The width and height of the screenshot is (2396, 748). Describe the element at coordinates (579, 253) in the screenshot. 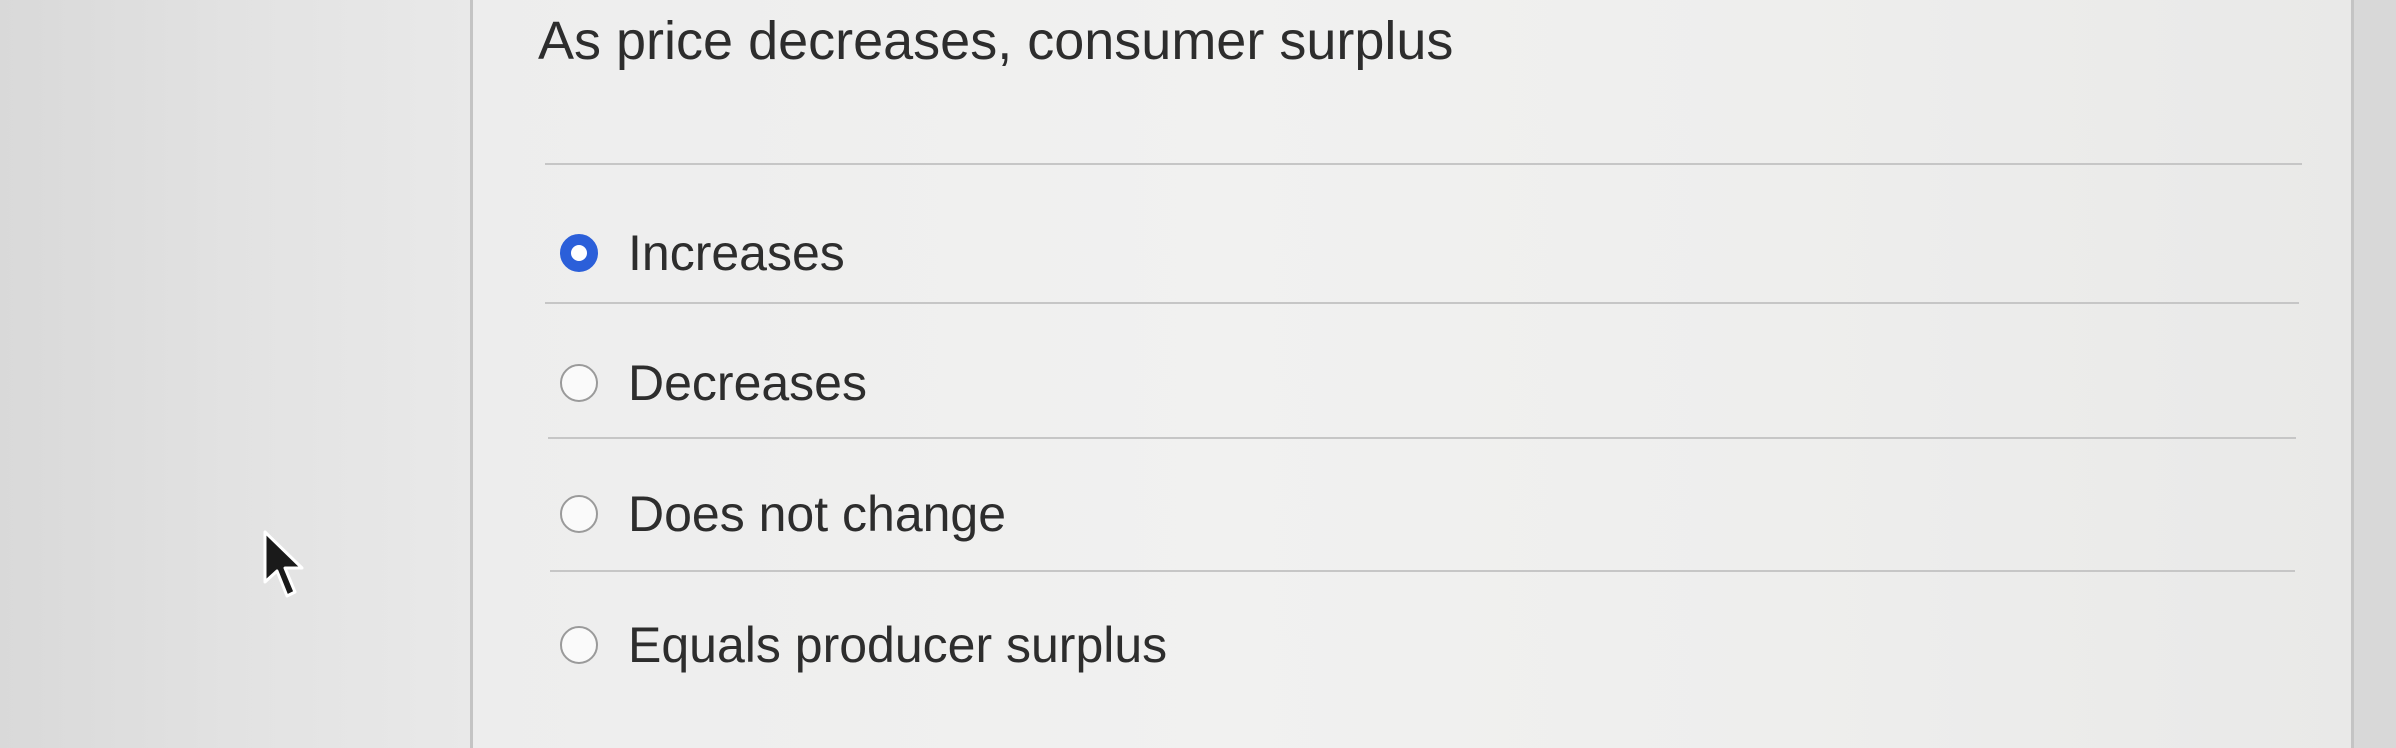

I see `radio-selected-icon` at that location.